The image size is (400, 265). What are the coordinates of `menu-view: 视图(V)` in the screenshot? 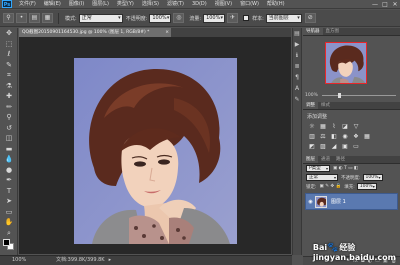 It's located at (223, 4).